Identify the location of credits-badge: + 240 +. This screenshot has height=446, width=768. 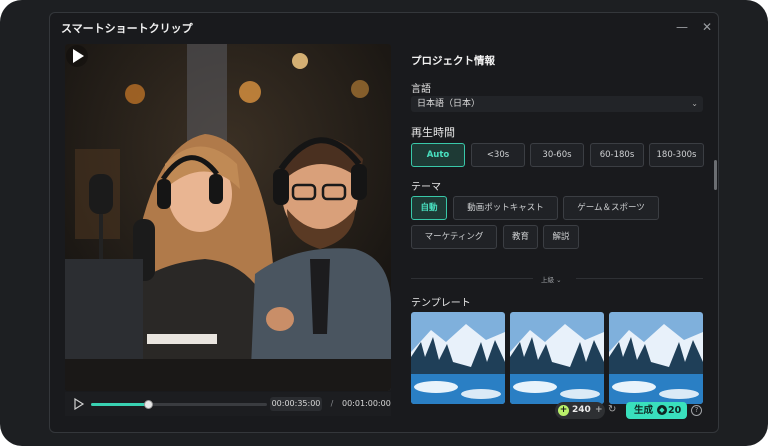
(580, 410).